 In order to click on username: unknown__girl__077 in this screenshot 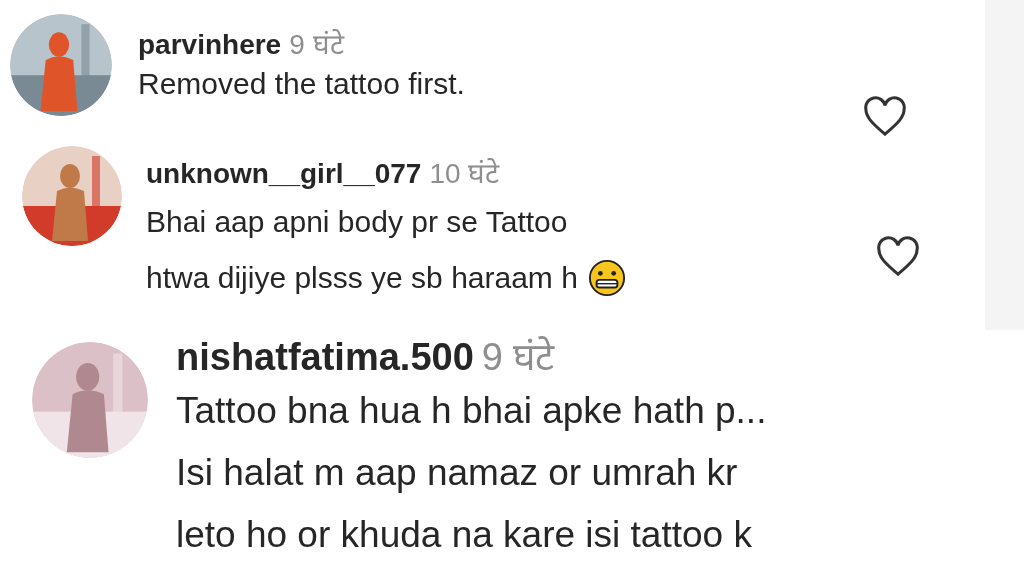, I will do `click(284, 173)`.